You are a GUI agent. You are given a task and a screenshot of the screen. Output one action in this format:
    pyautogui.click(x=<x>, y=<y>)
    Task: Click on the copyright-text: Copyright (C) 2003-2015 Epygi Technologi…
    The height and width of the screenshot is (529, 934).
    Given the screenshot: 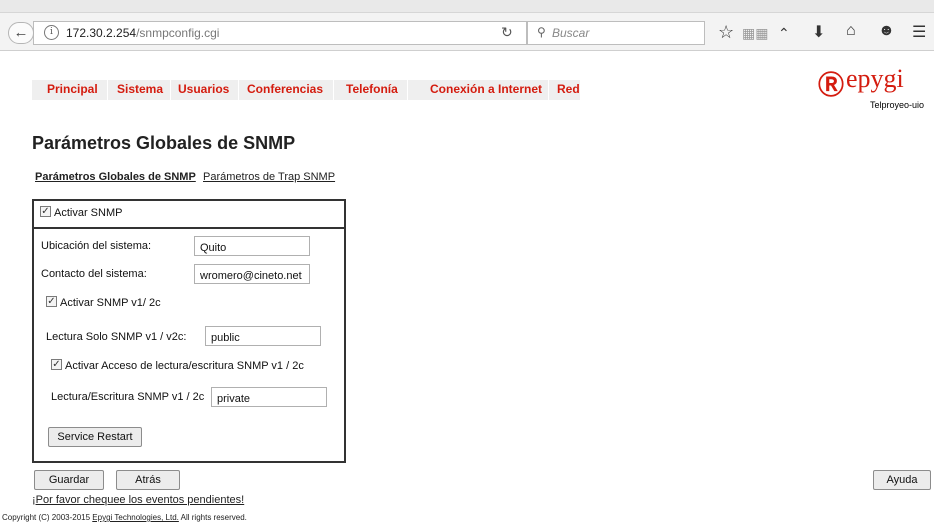 What is the action you would take?
    pyautogui.click(x=124, y=517)
    